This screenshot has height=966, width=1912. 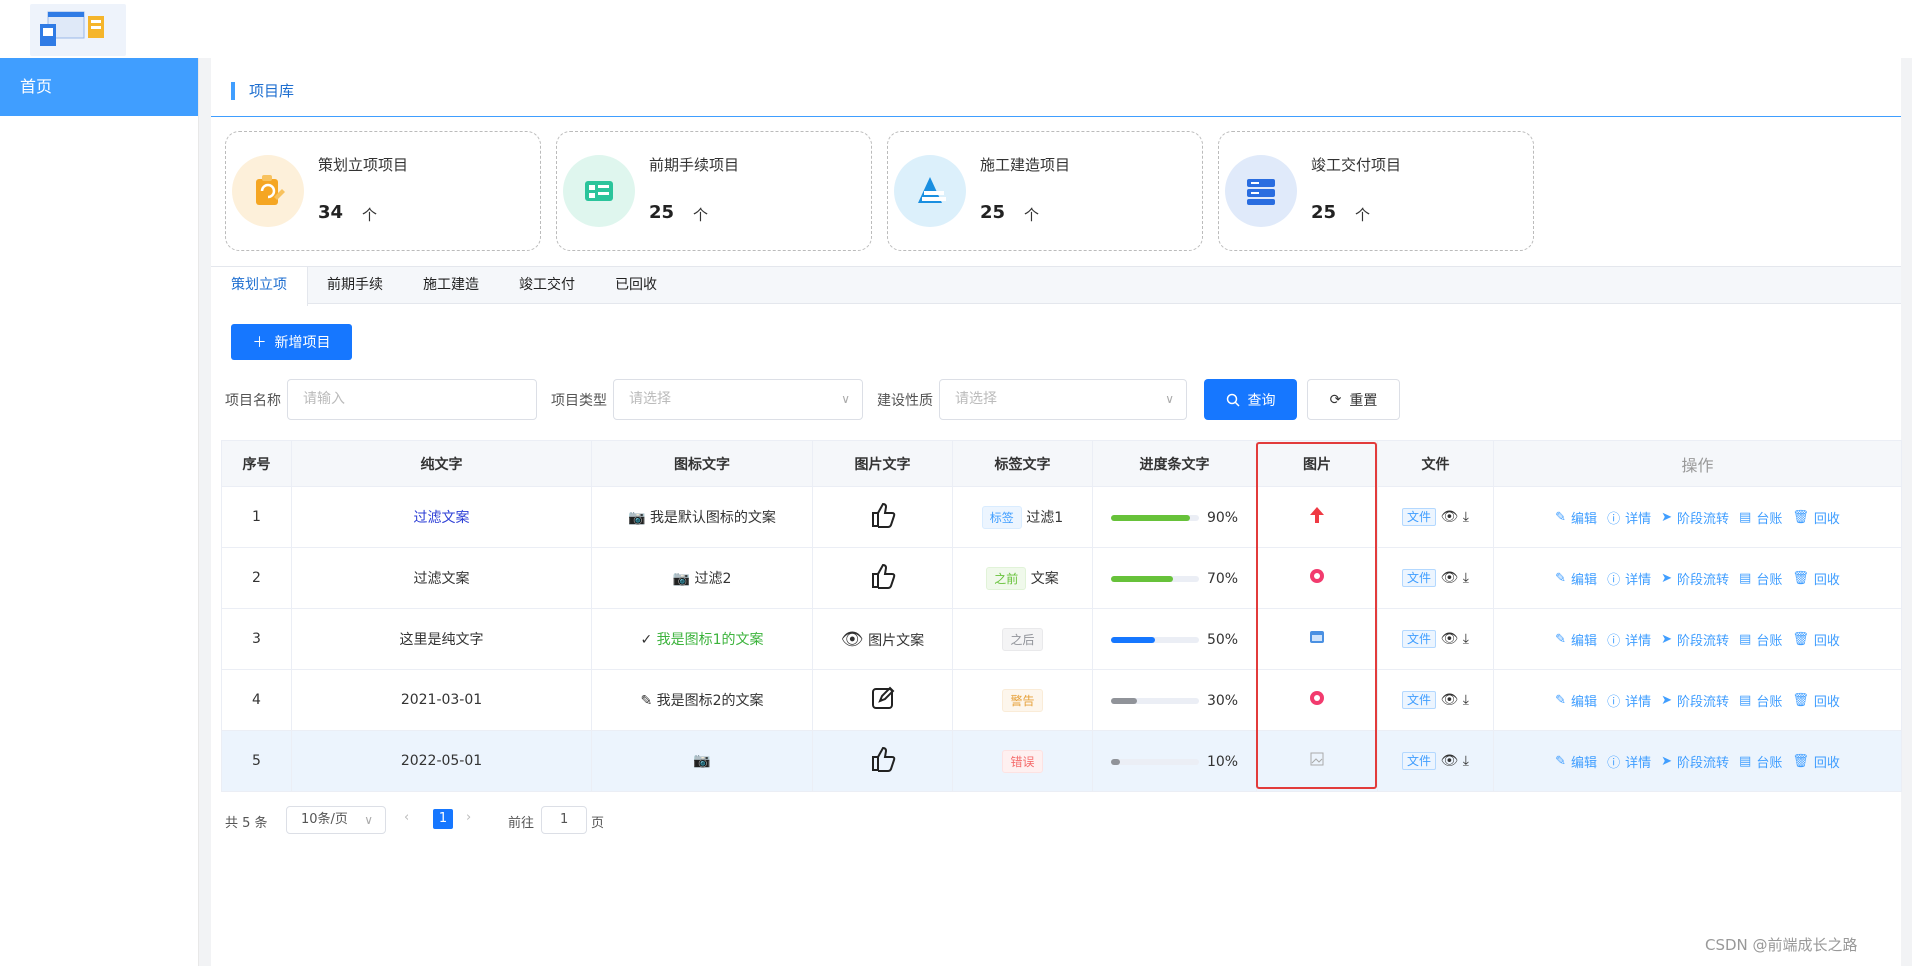 What do you see at coordinates (694, 165) in the screenshot?
I see `stat-name: 前期手续项目` at bounding box center [694, 165].